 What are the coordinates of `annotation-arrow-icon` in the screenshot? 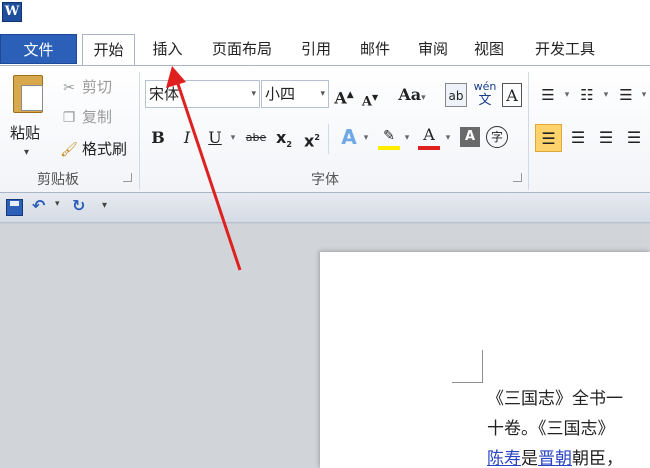 It's located at (204, 168).